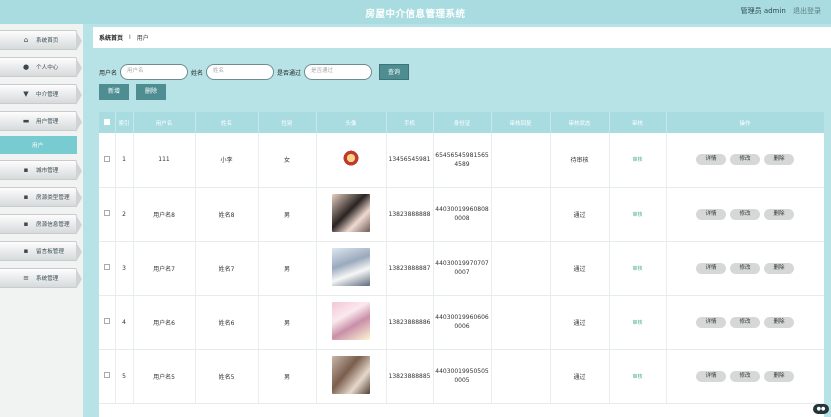 The height and width of the screenshot is (417, 831). I want to click on sidebar-item-house-info: ▪ 房源信息管理, so click(41, 224).